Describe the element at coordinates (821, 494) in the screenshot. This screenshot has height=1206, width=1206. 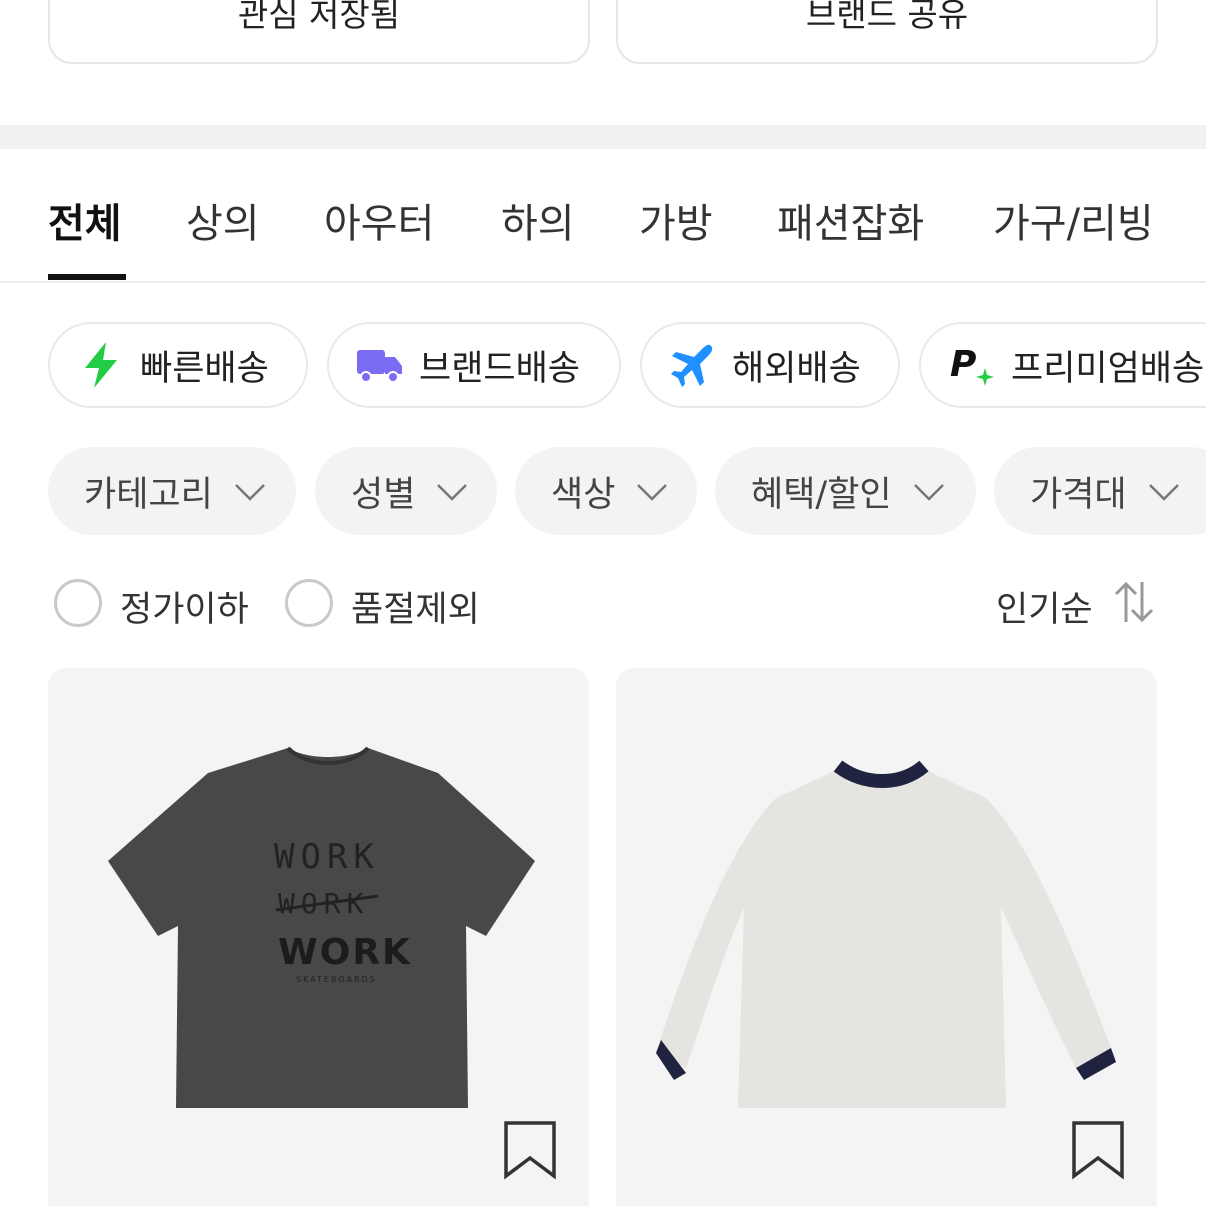
I see `filter-benefit-label: 혜택/할인` at that location.